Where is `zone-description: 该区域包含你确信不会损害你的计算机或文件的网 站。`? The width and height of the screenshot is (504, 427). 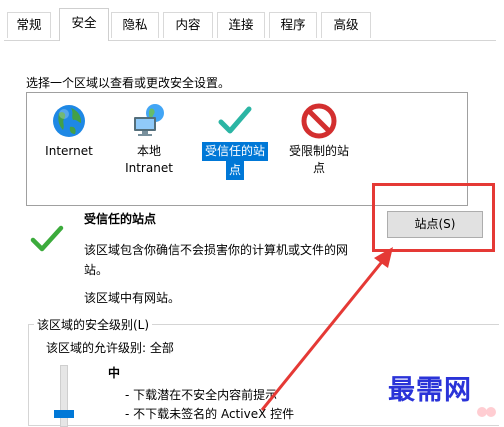
zone-description: 该区域包含你确信不会损害你的计算机或文件的网 站。 is located at coordinates (229, 260).